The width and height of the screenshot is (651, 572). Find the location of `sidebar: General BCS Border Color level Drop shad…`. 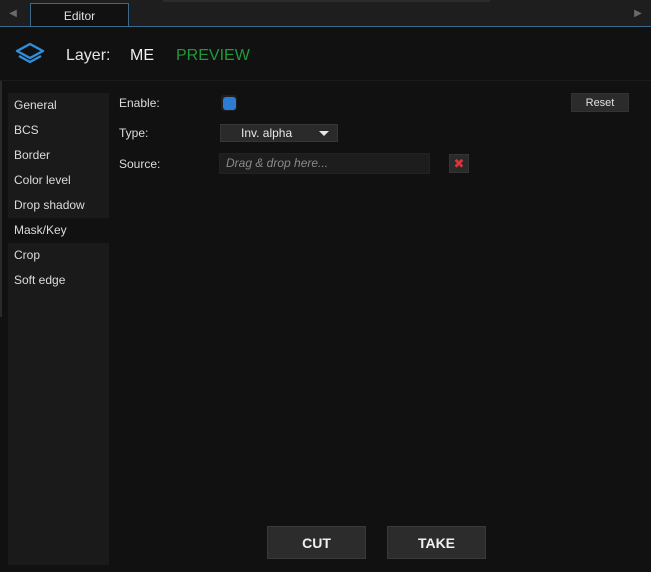

sidebar: General BCS Border Color level Drop shad… is located at coordinates (58, 329).